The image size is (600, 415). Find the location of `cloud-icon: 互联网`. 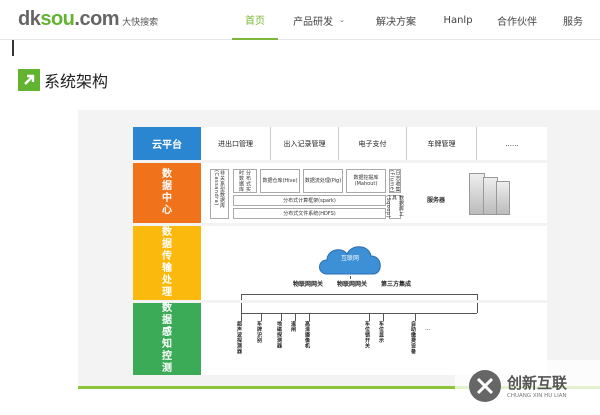

cloud-icon: 互联网 is located at coordinates (350, 258).